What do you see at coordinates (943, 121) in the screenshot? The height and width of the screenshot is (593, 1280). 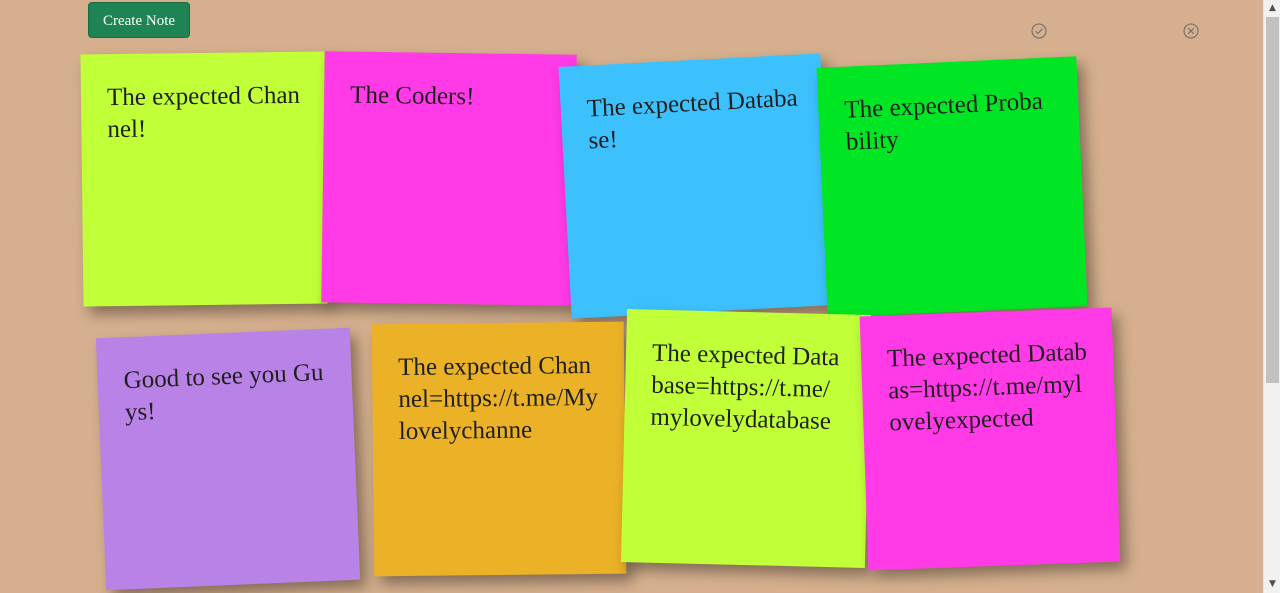 I see `note-text: The expected Probability` at bounding box center [943, 121].